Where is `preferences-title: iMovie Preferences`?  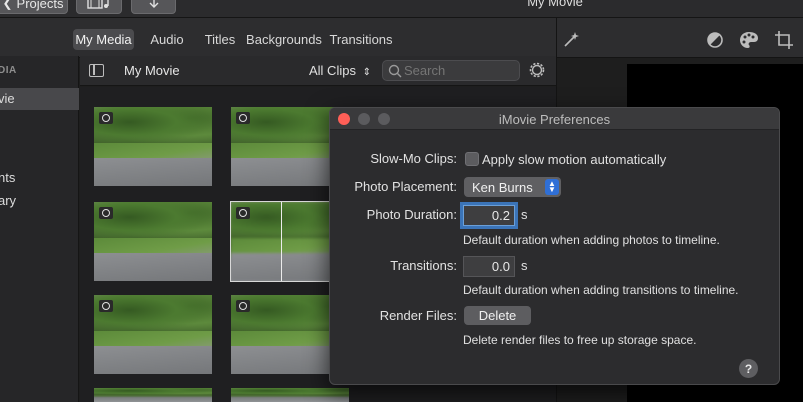
preferences-title: iMovie Preferences is located at coordinates (554, 119).